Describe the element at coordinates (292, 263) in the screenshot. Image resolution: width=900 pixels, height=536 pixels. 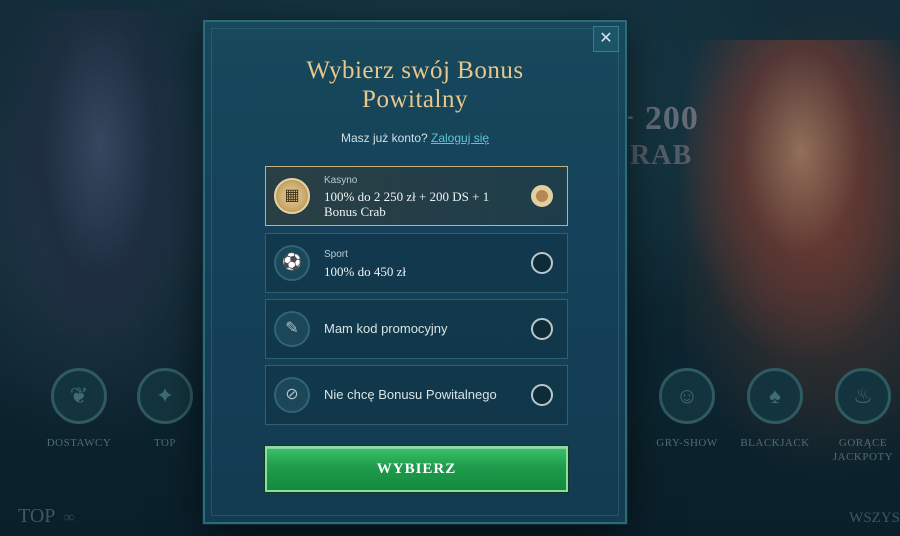
I see `soccer-ball-icon: ⚽` at that location.